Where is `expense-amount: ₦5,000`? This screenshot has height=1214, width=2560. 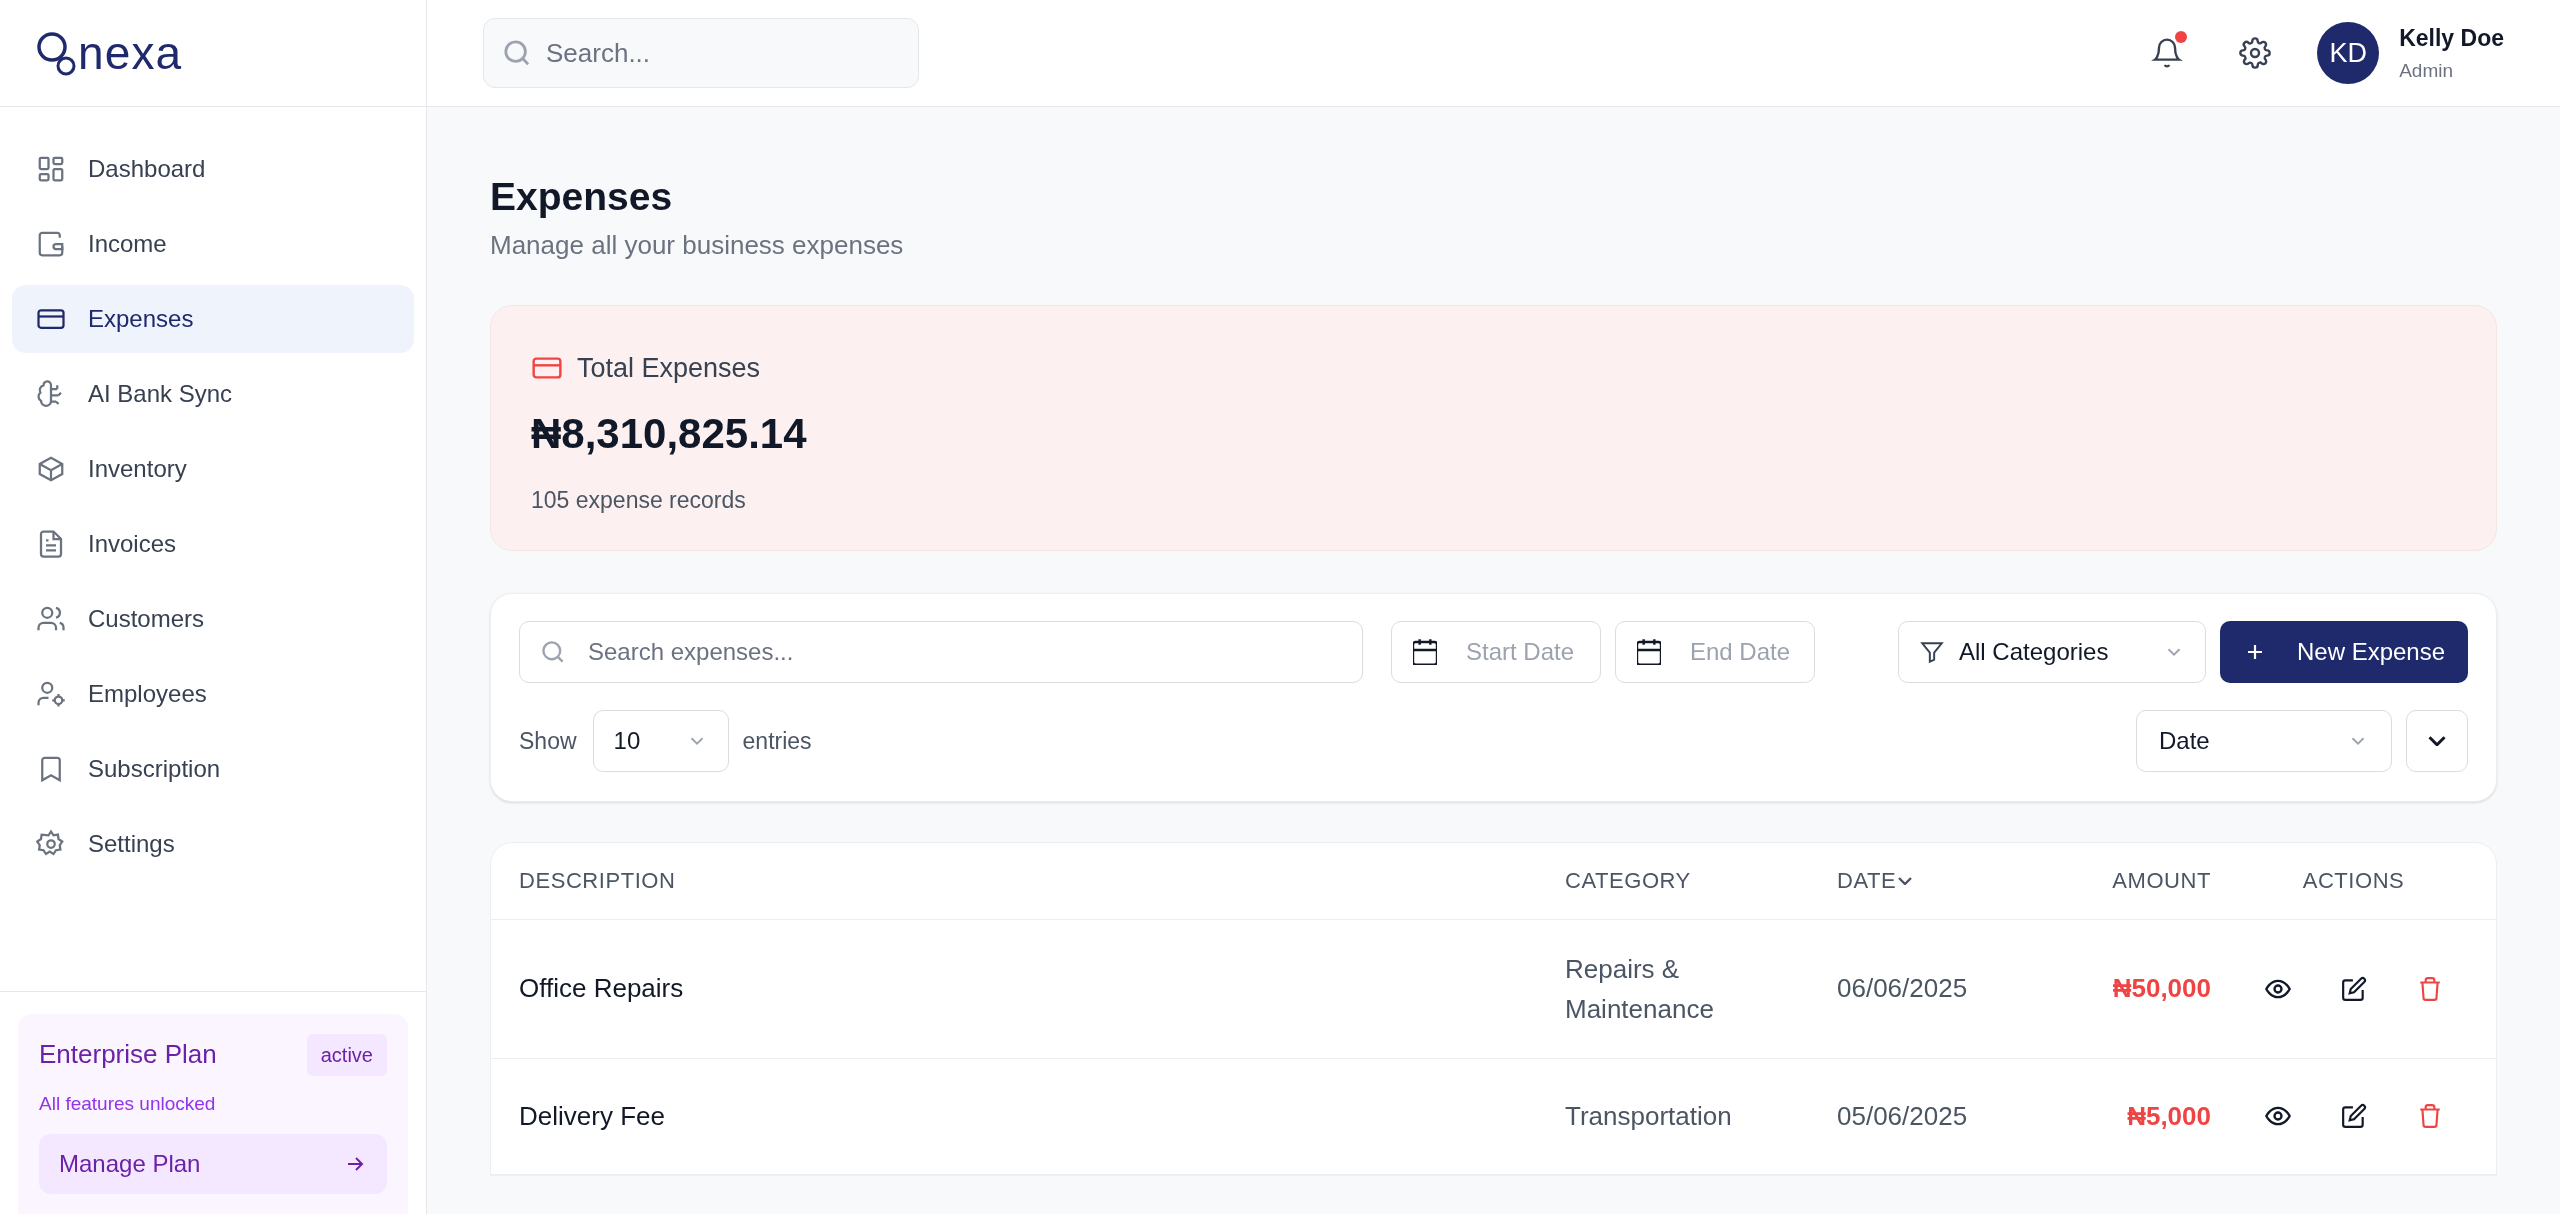
expense-amount: ₦5,000 is located at coordinates (2169, 1116).